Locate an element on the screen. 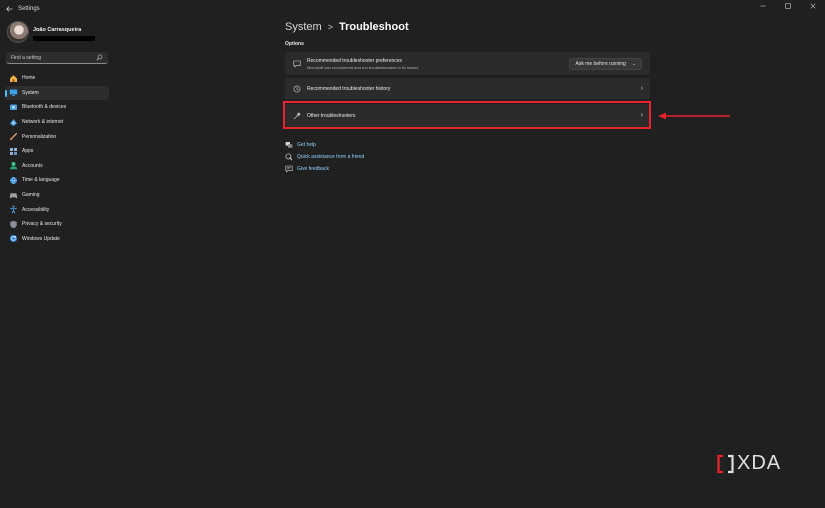 The image size is (825, 508). back-arrow-icon is located at coordinates (8, 8).